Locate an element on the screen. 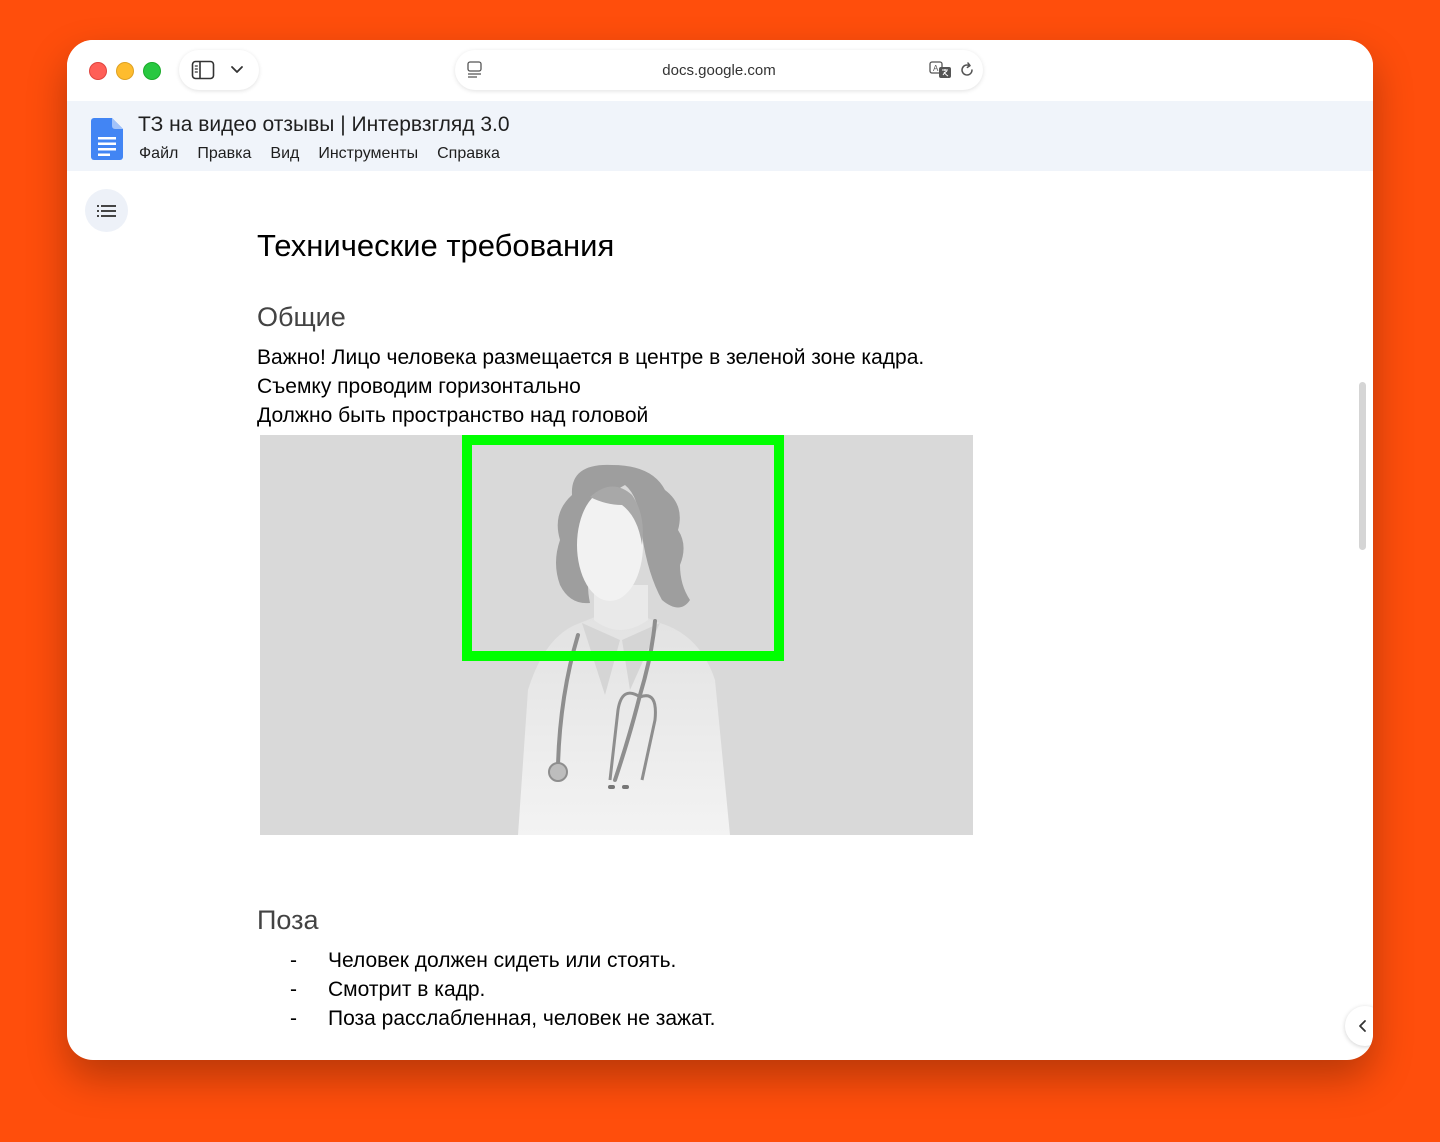 This screenshot has height=1142, width=1440. browser-titlebar: docs.google.com A is located at coordinates (720, 70).